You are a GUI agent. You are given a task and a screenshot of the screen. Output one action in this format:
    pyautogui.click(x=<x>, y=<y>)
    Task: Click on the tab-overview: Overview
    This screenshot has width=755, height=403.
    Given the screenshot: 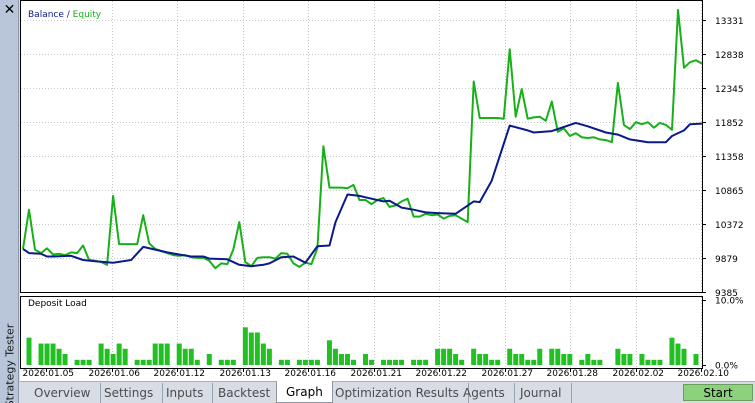 What is the action you would take?
    pyautogui.click(x=63, y=393)
    